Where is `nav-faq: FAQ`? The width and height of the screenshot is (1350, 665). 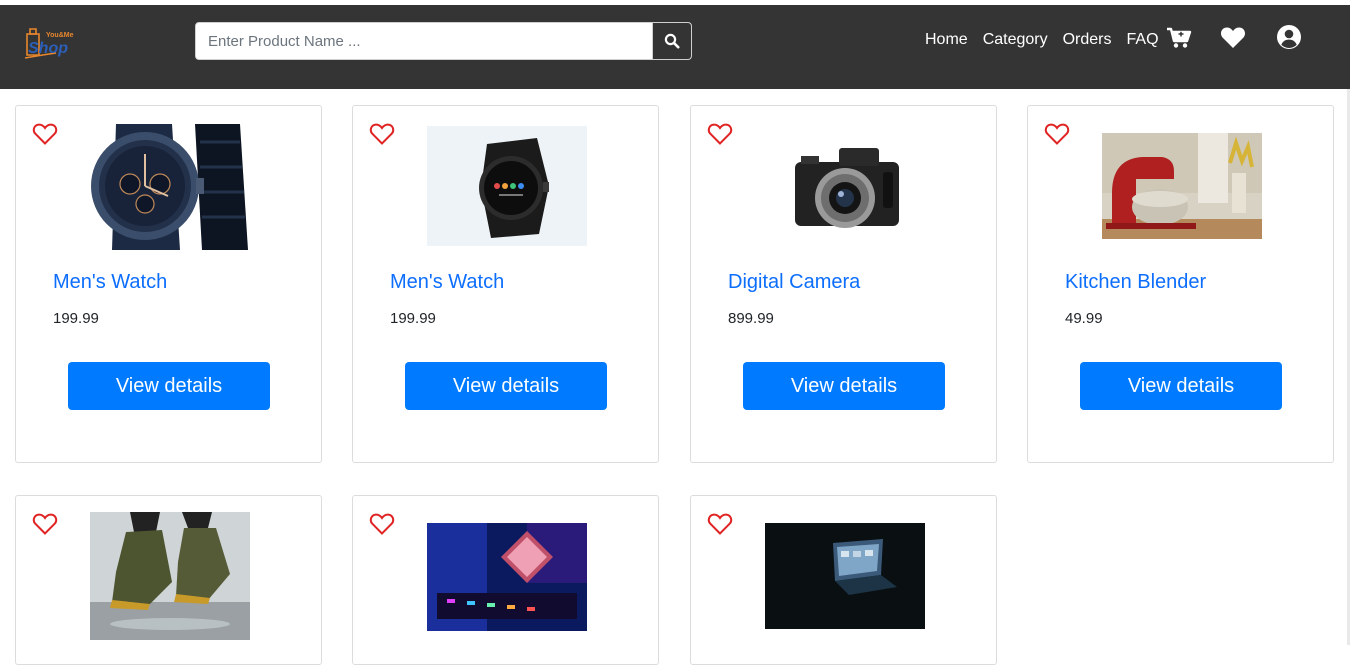
nav-faq: FAQ is located at coordinates (1143, 40).